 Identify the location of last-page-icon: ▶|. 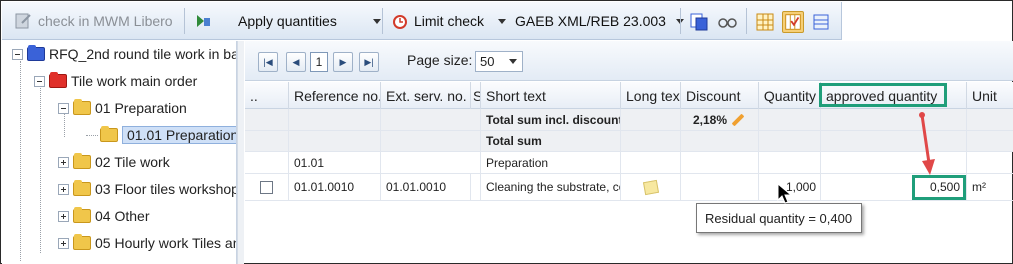
(369, 61).